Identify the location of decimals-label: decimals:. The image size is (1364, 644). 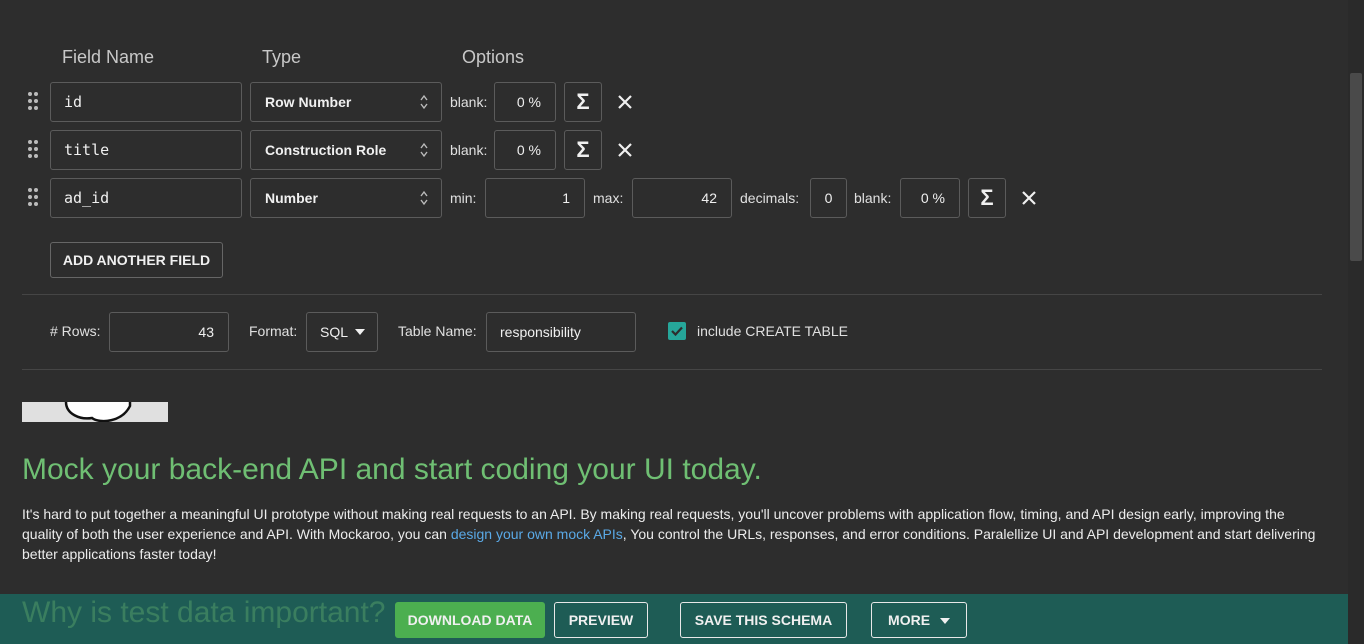
(770, 198).